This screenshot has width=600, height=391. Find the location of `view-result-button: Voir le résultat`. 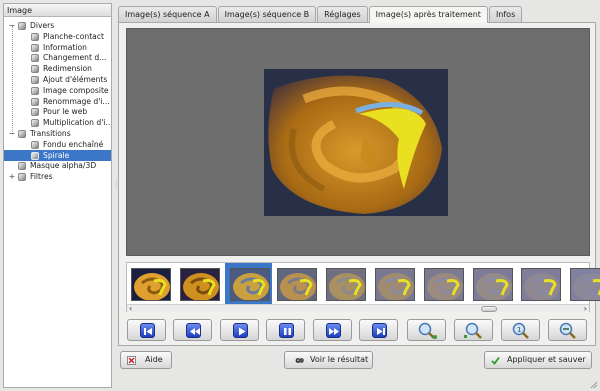

view-result-button: Voir le résultat is located at coordinates (328, 360).